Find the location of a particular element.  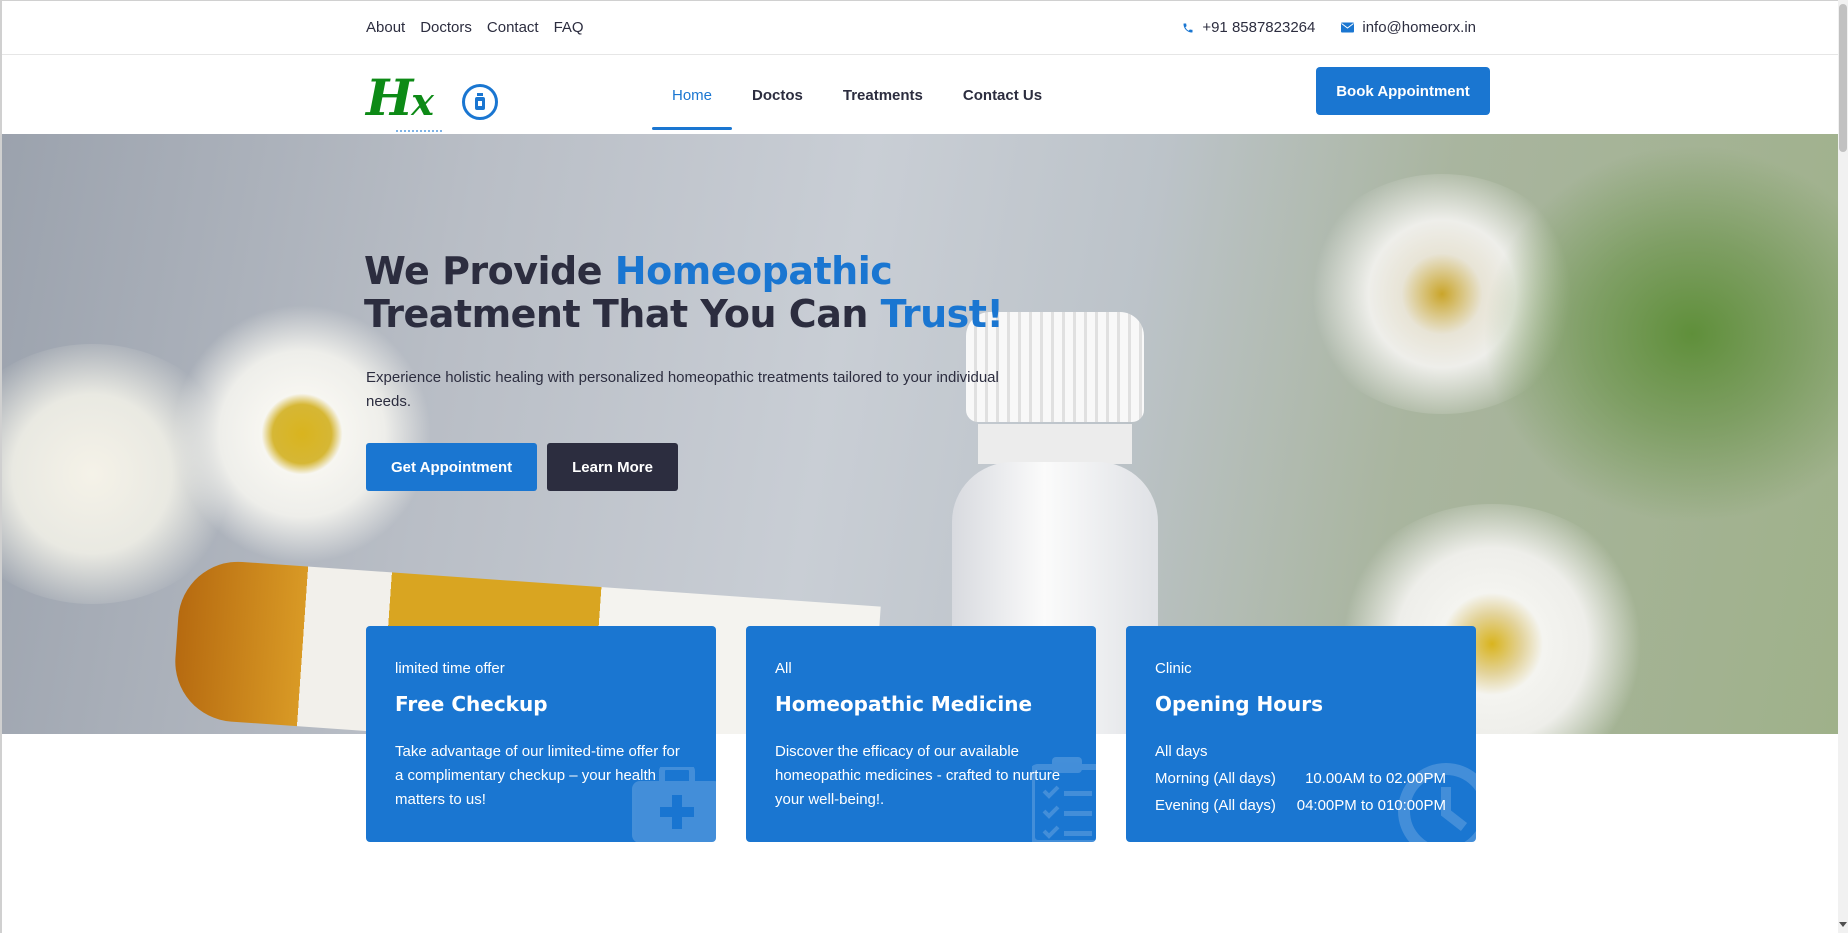

clock-icon is located at coordinates (1436, 801).